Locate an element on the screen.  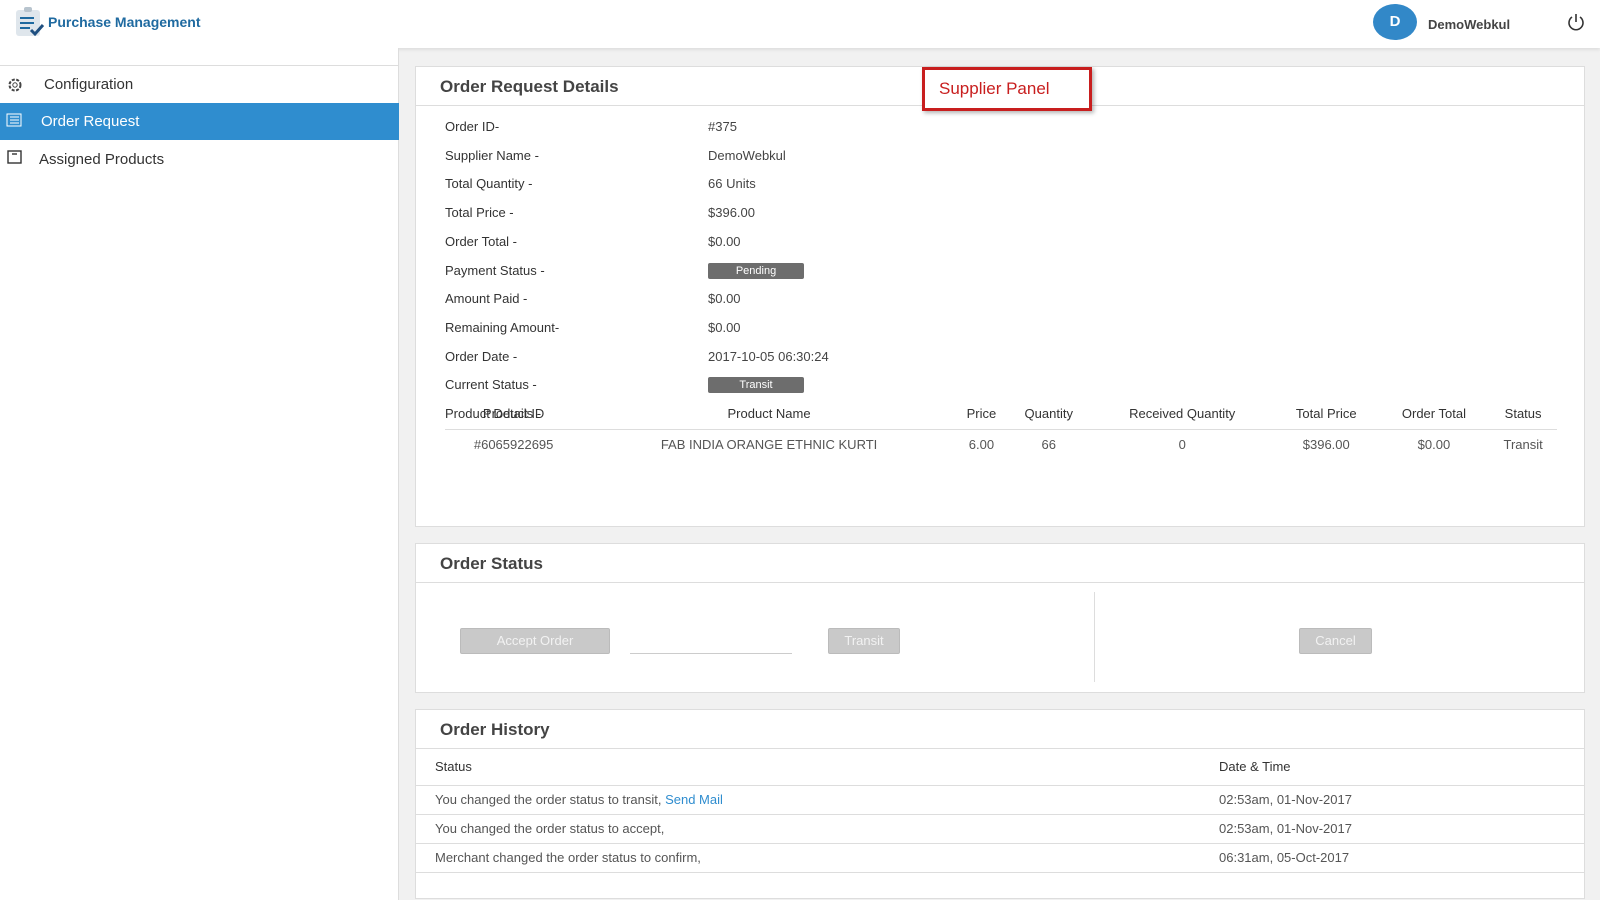
table-cell: 66 is located at coordinates (1048, 443).